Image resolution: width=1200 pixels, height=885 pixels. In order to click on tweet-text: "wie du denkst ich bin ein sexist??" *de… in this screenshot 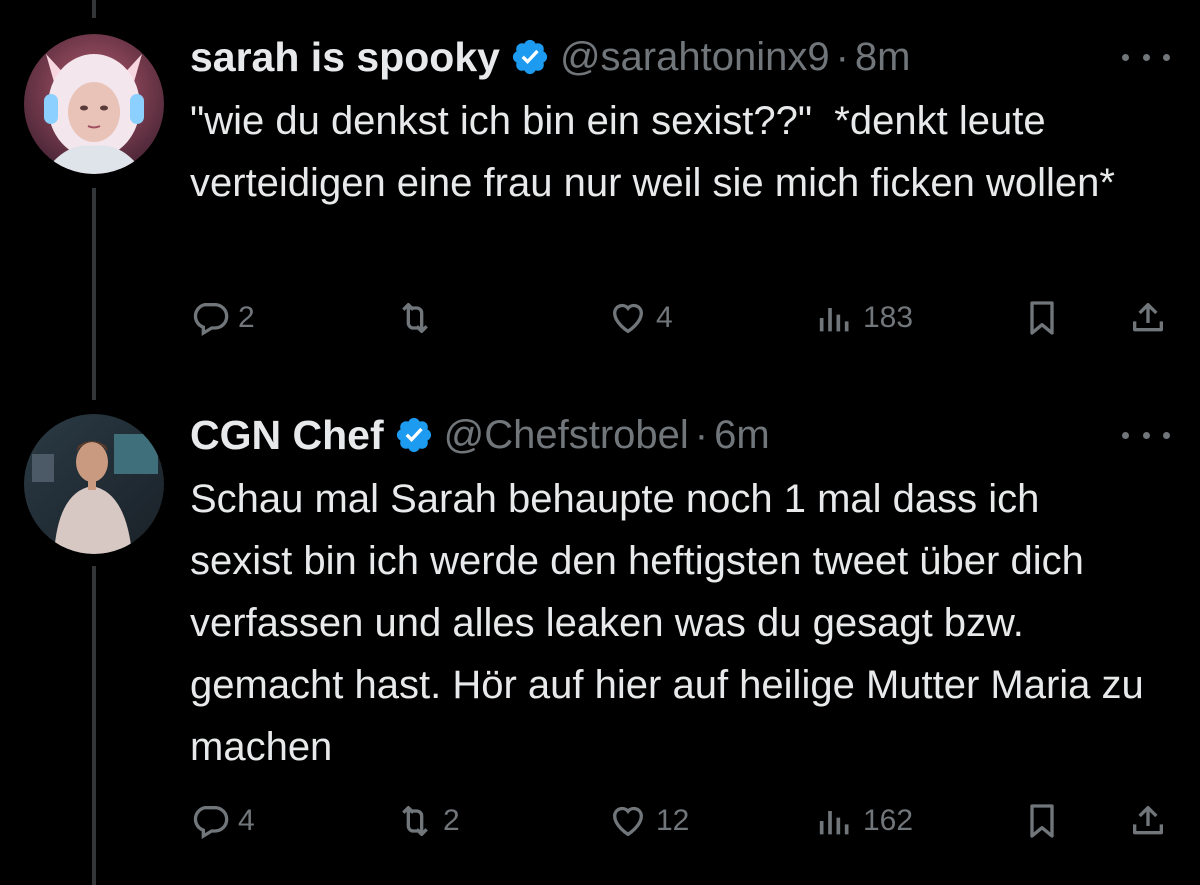, I will do `click(652, 152)`.